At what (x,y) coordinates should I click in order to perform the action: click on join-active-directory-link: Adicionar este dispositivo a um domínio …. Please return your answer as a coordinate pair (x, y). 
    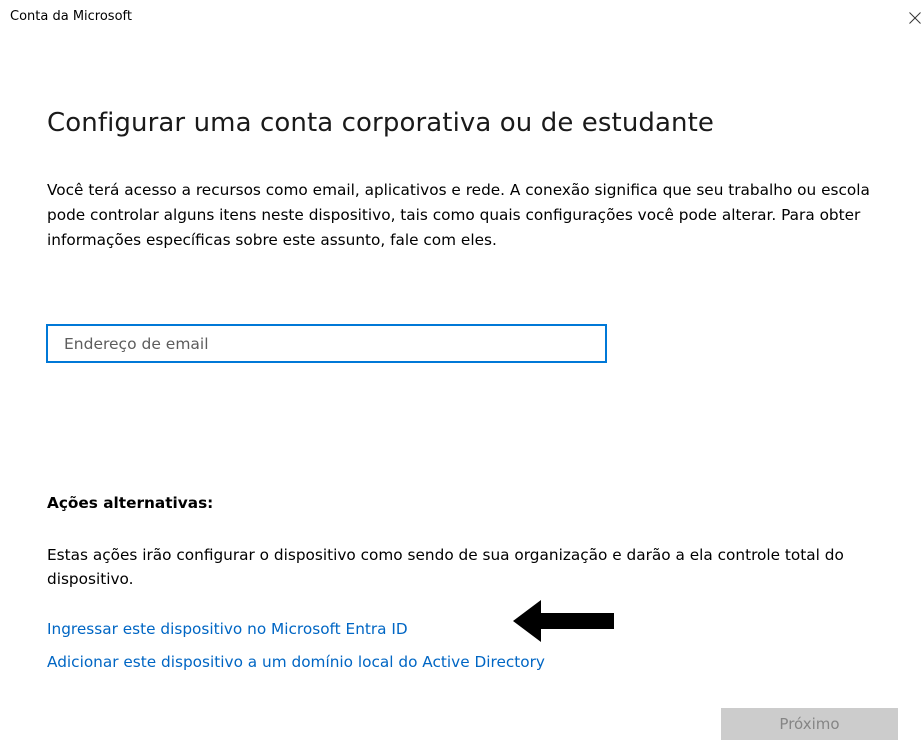
    Looking at the image, I should click on (296, 662).